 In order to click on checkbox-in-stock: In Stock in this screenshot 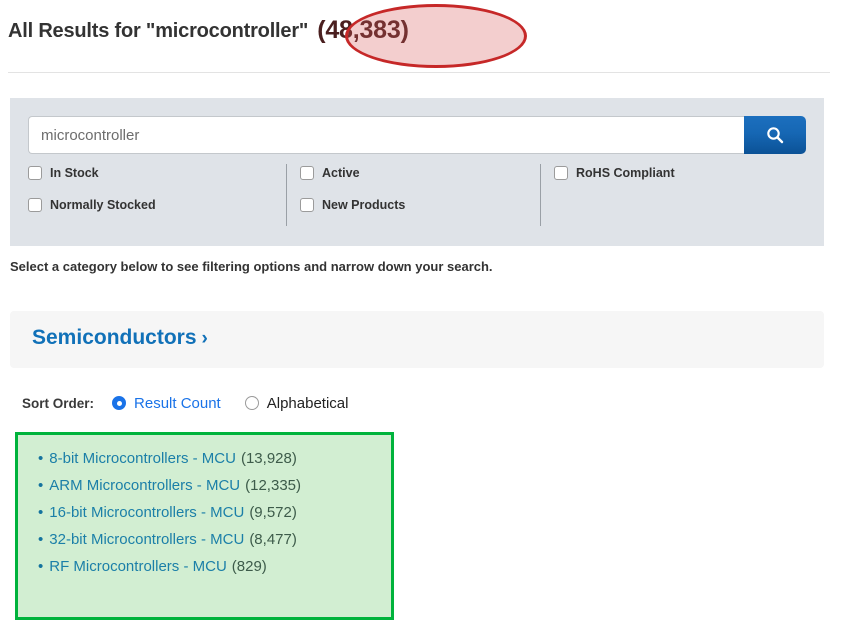, I will do `click(92, 173)`.